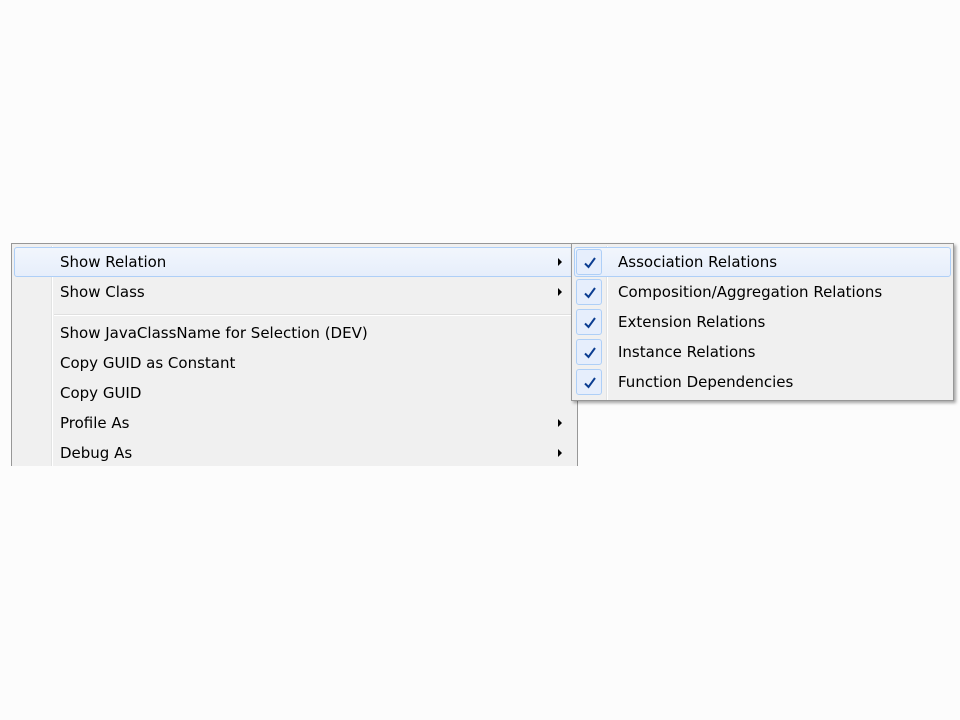 This screenshot has width=960, height=720. Describe the element at coordinates (95, 423) in the screenshot. I see `menu-item-label: Profile As` at that location.